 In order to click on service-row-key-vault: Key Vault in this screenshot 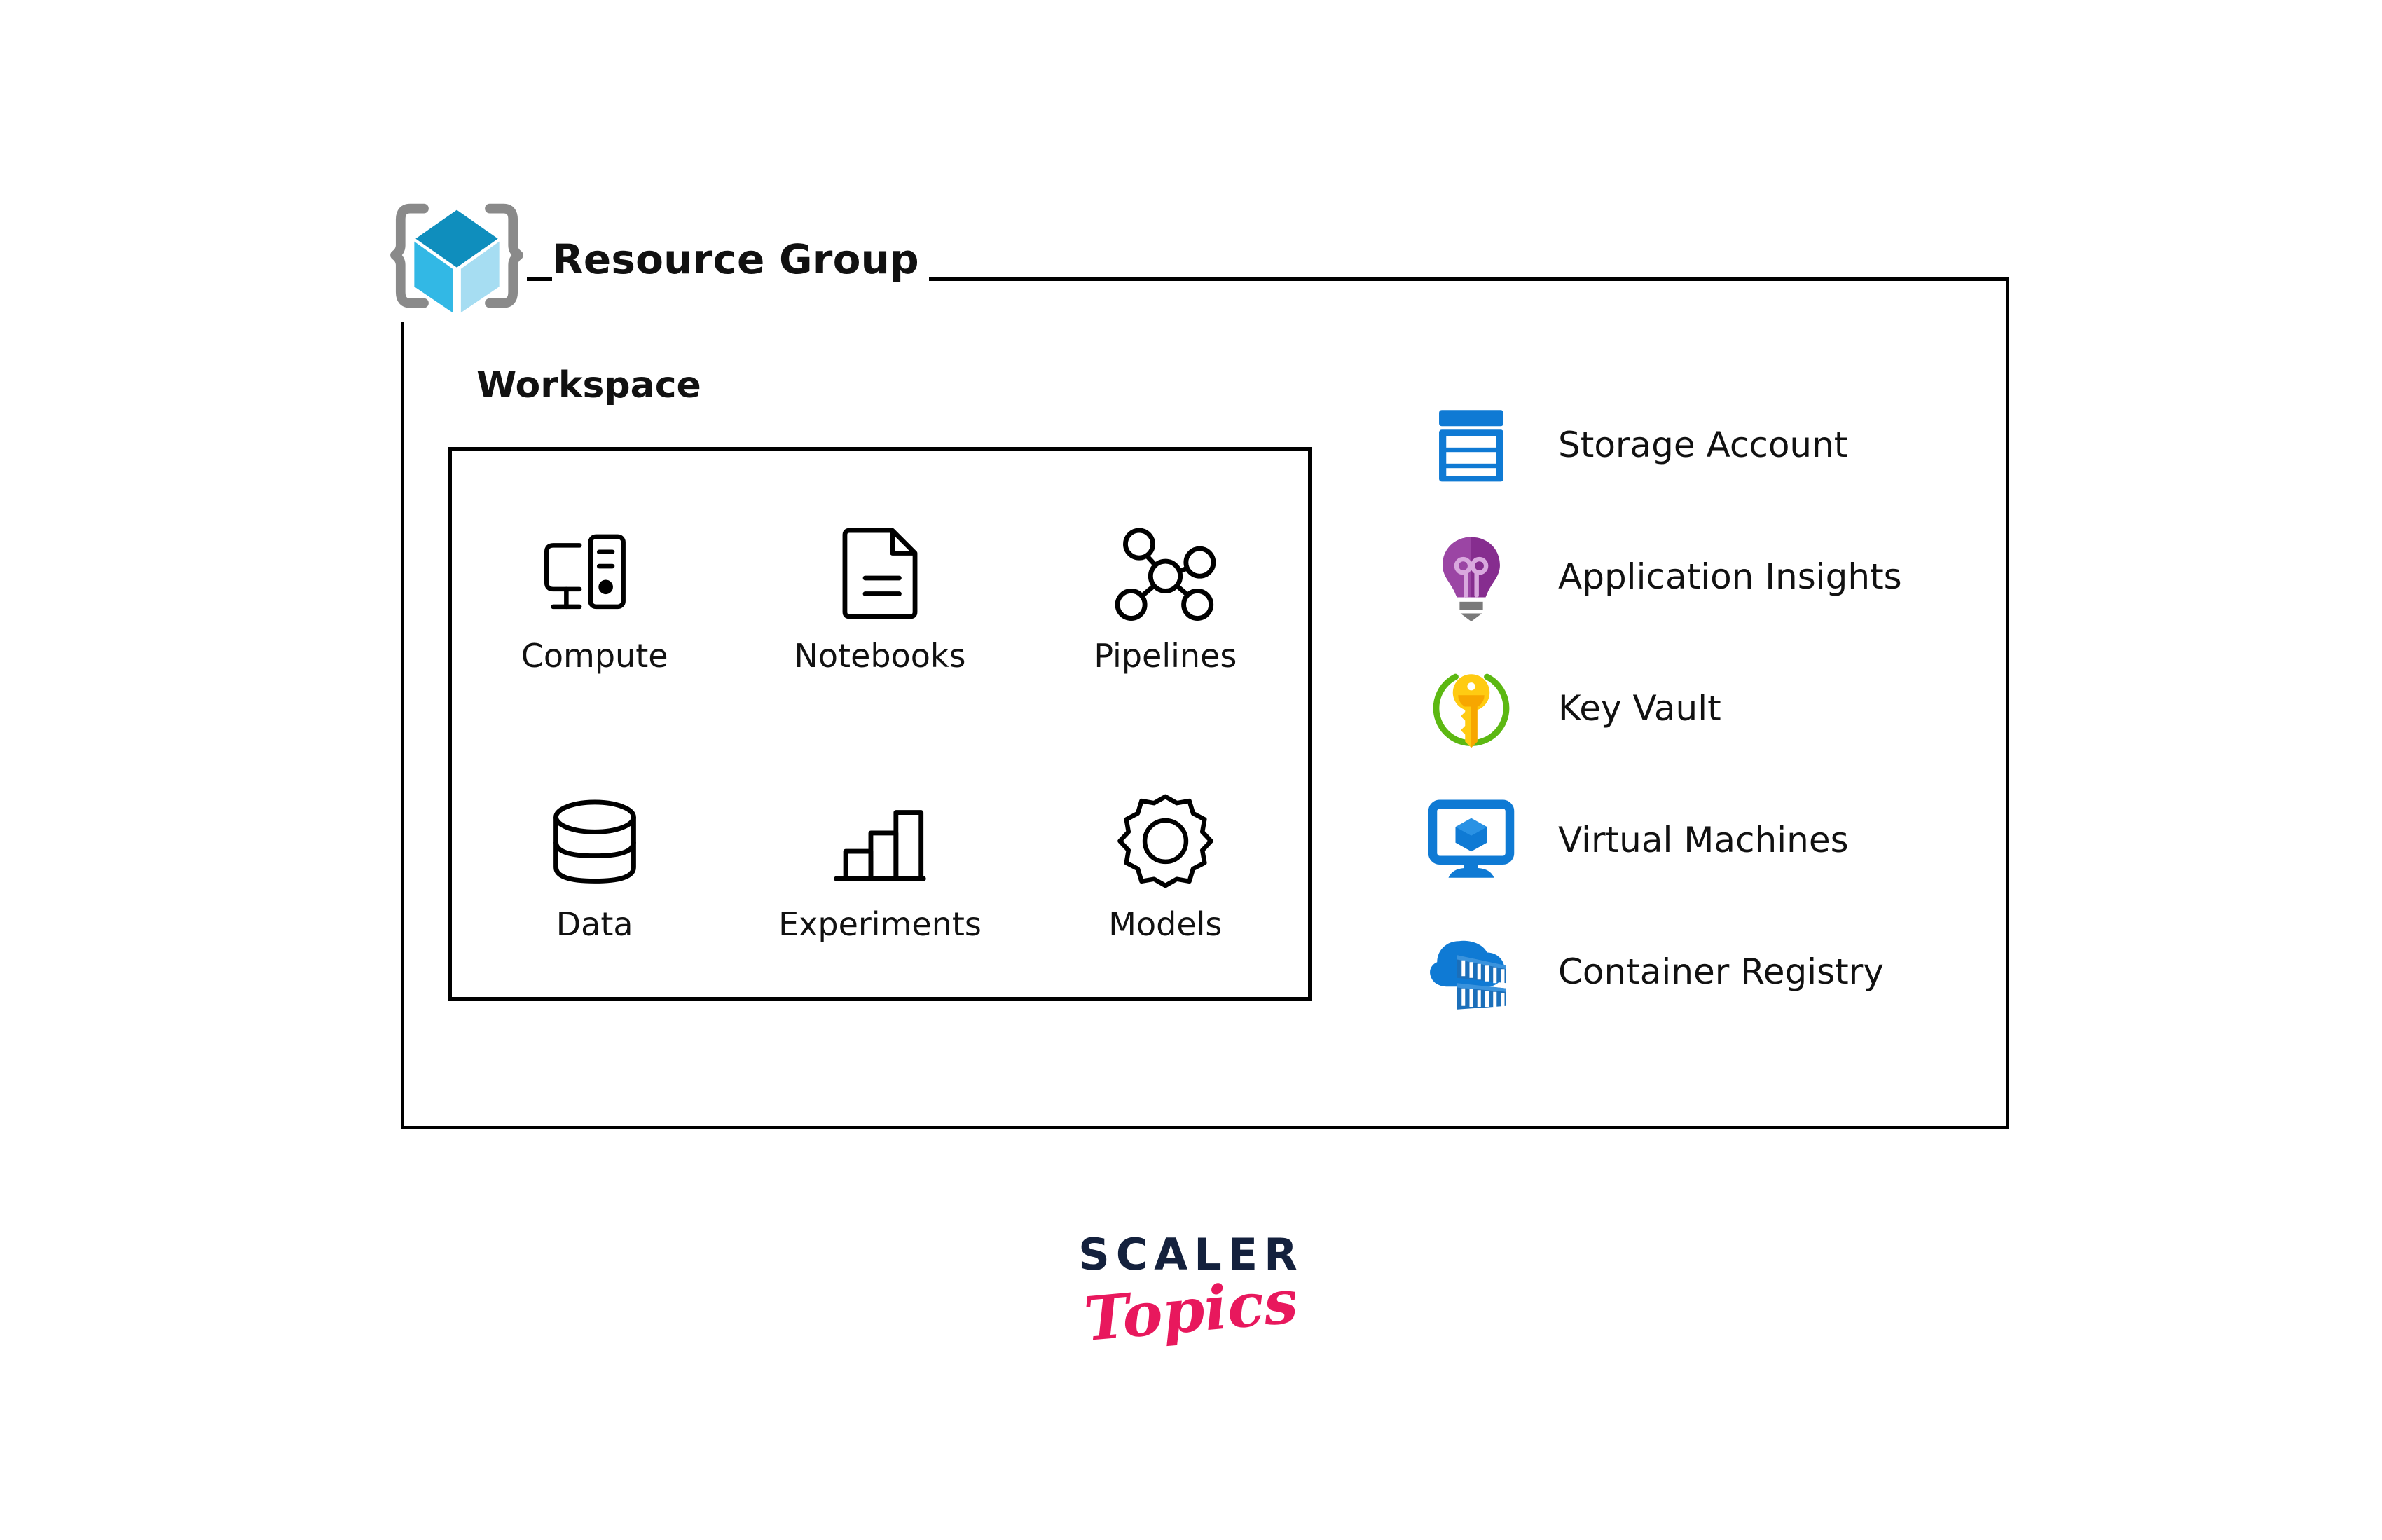, I will do `click(1658, 708)`.